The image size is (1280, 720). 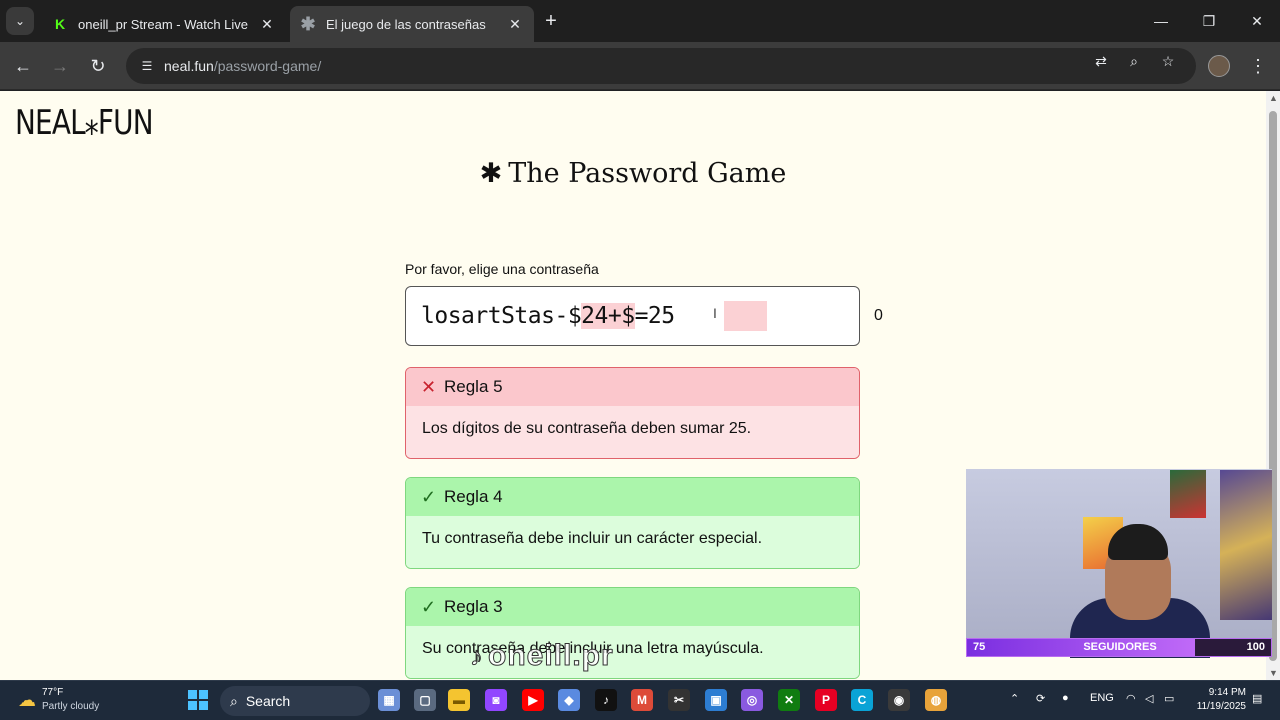 I want to click on file-explorer-icon: ▬, so click(x=459, y=700).